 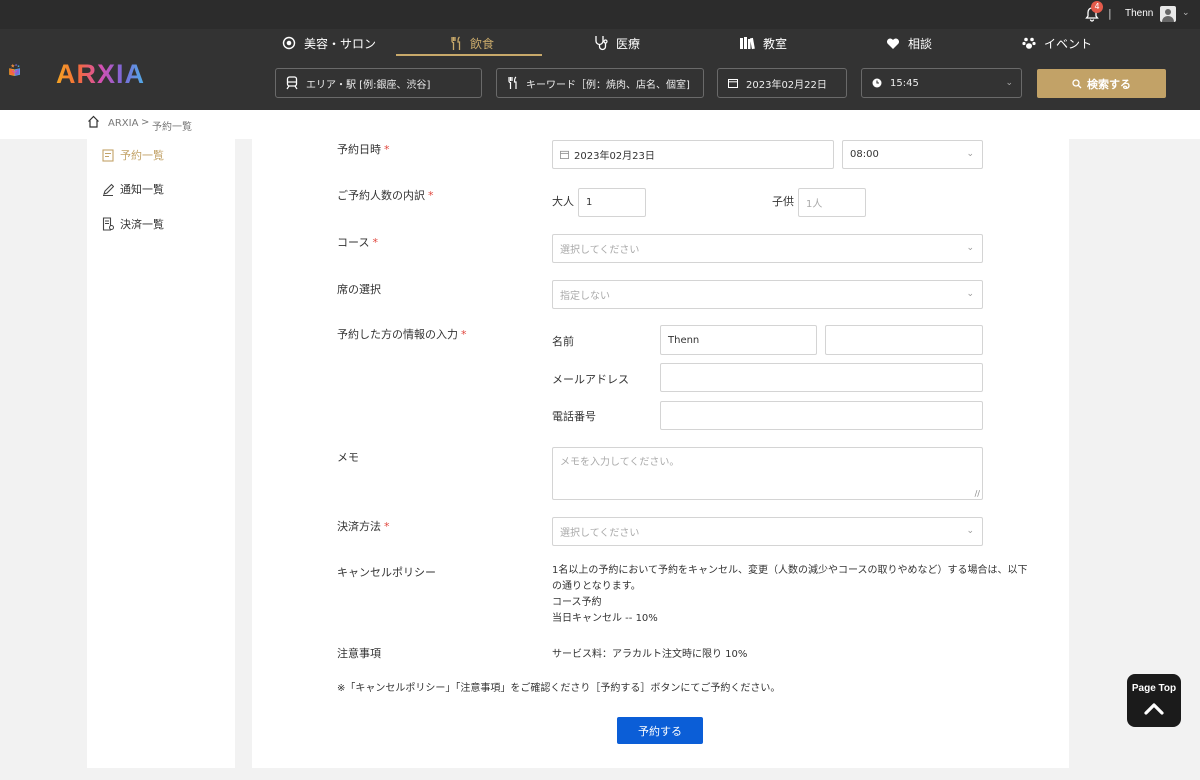 I want to click on breadcrumb-home: ARXIA, so click(x=123, y=123).